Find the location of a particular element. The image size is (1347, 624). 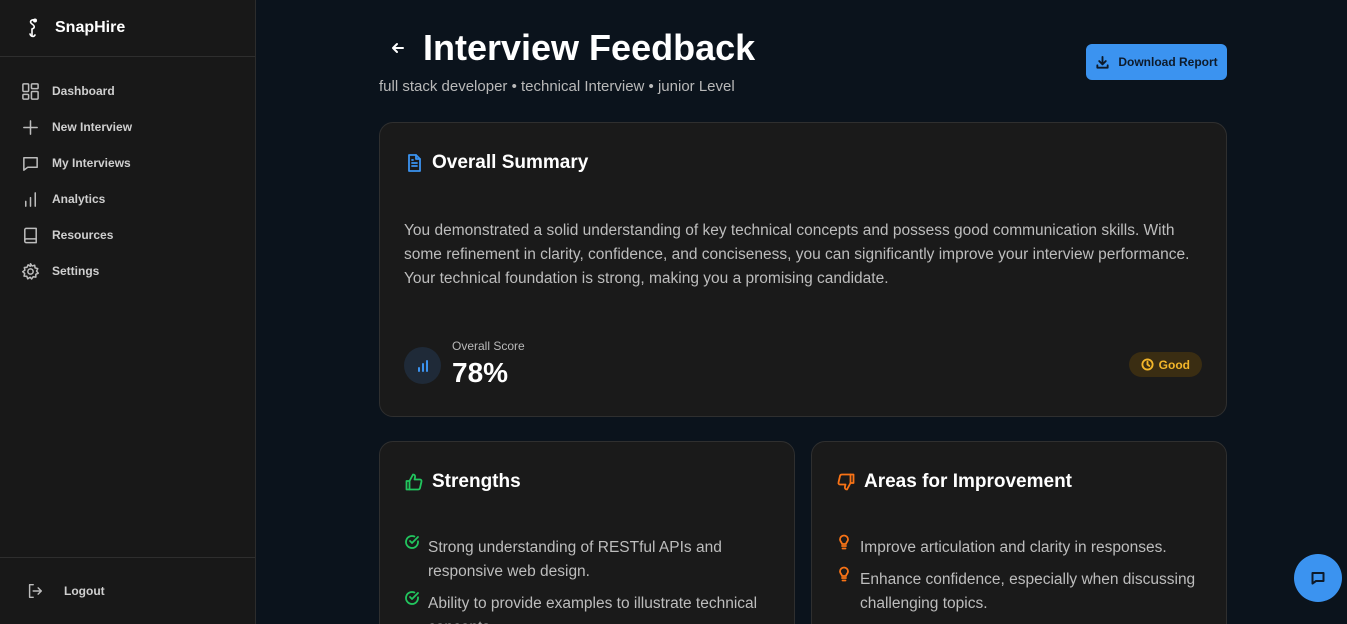

page-title: Interview Feedback is located at coordinates (589, 47).